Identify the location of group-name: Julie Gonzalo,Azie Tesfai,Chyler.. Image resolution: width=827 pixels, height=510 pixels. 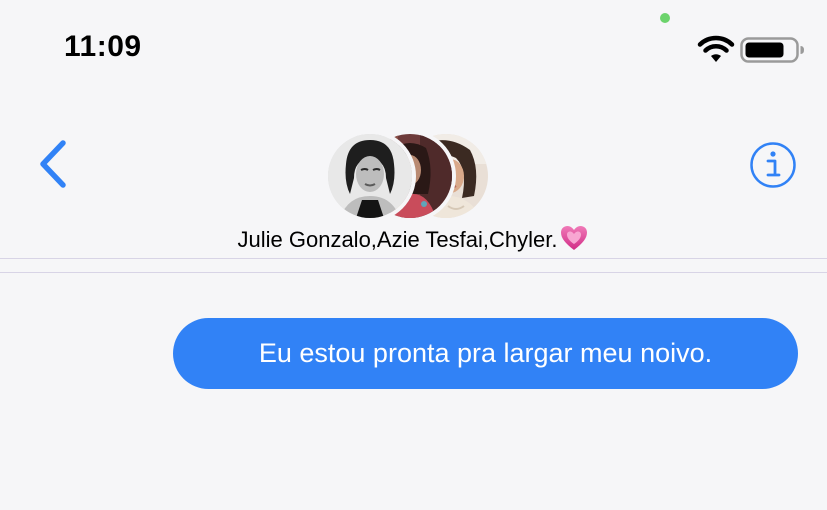
(413, 238).